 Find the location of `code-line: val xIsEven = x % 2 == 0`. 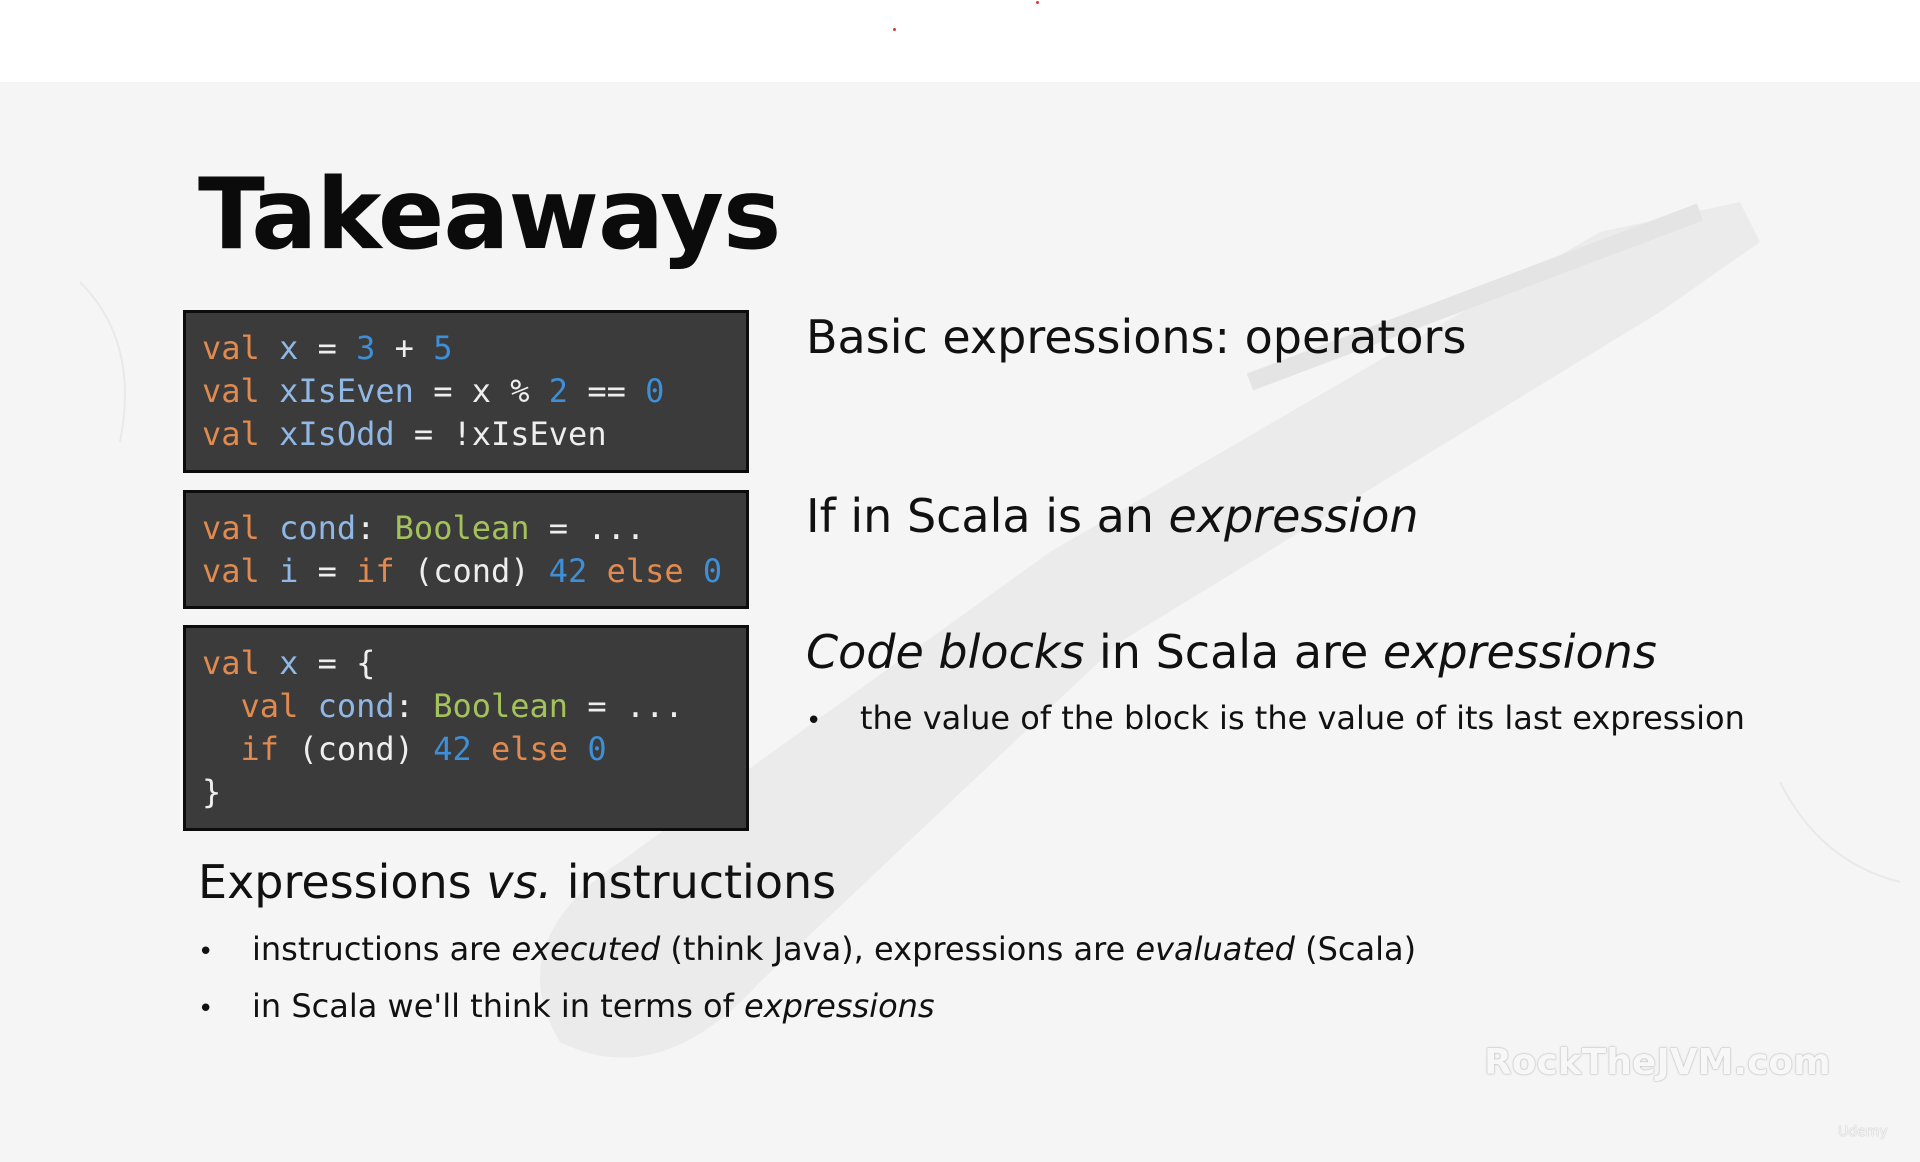

code-line: val xIsEven = x % 2 == 0 is located at coordinates (468, 391).